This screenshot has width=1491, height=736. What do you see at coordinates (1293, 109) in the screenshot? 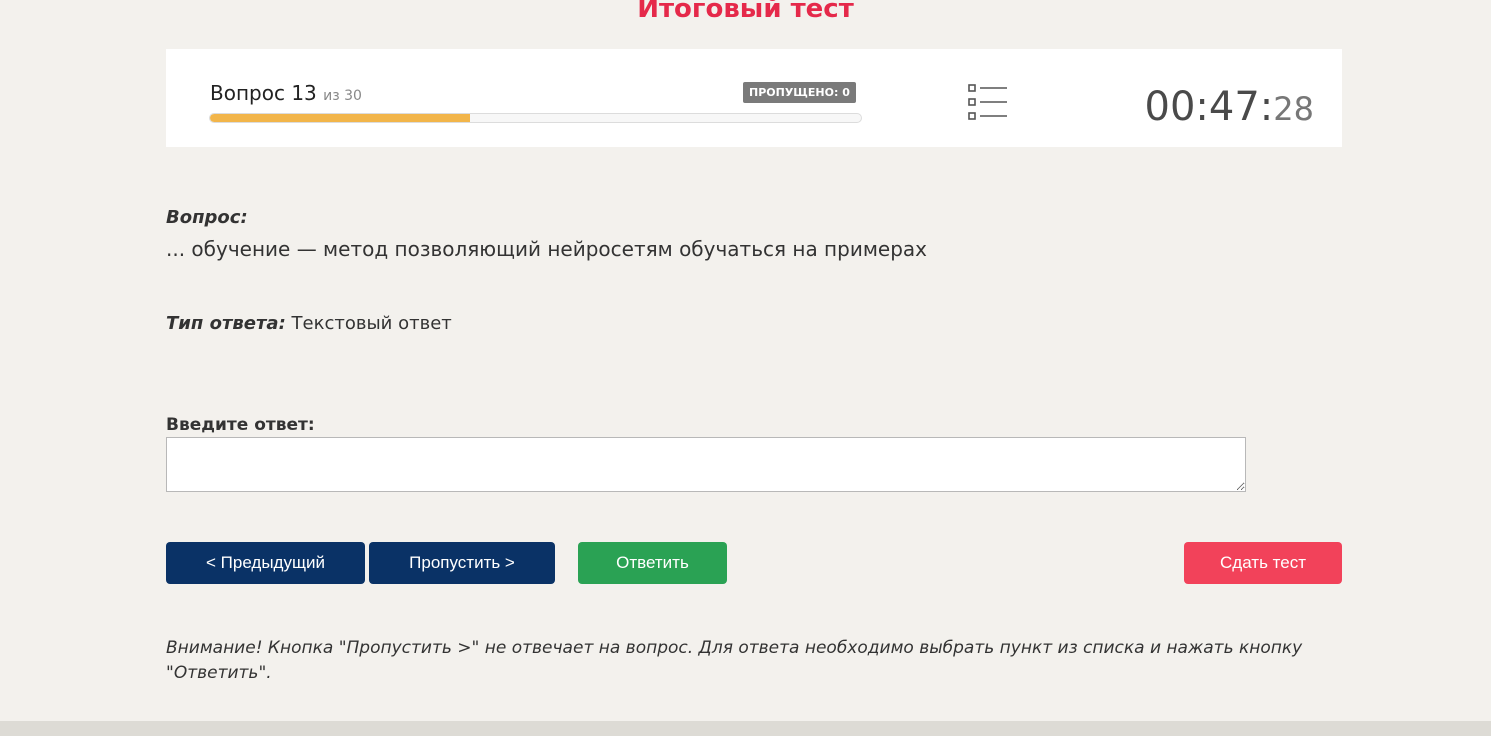
I see `timer-seconds: 28` at bounding box center [1293, 109].